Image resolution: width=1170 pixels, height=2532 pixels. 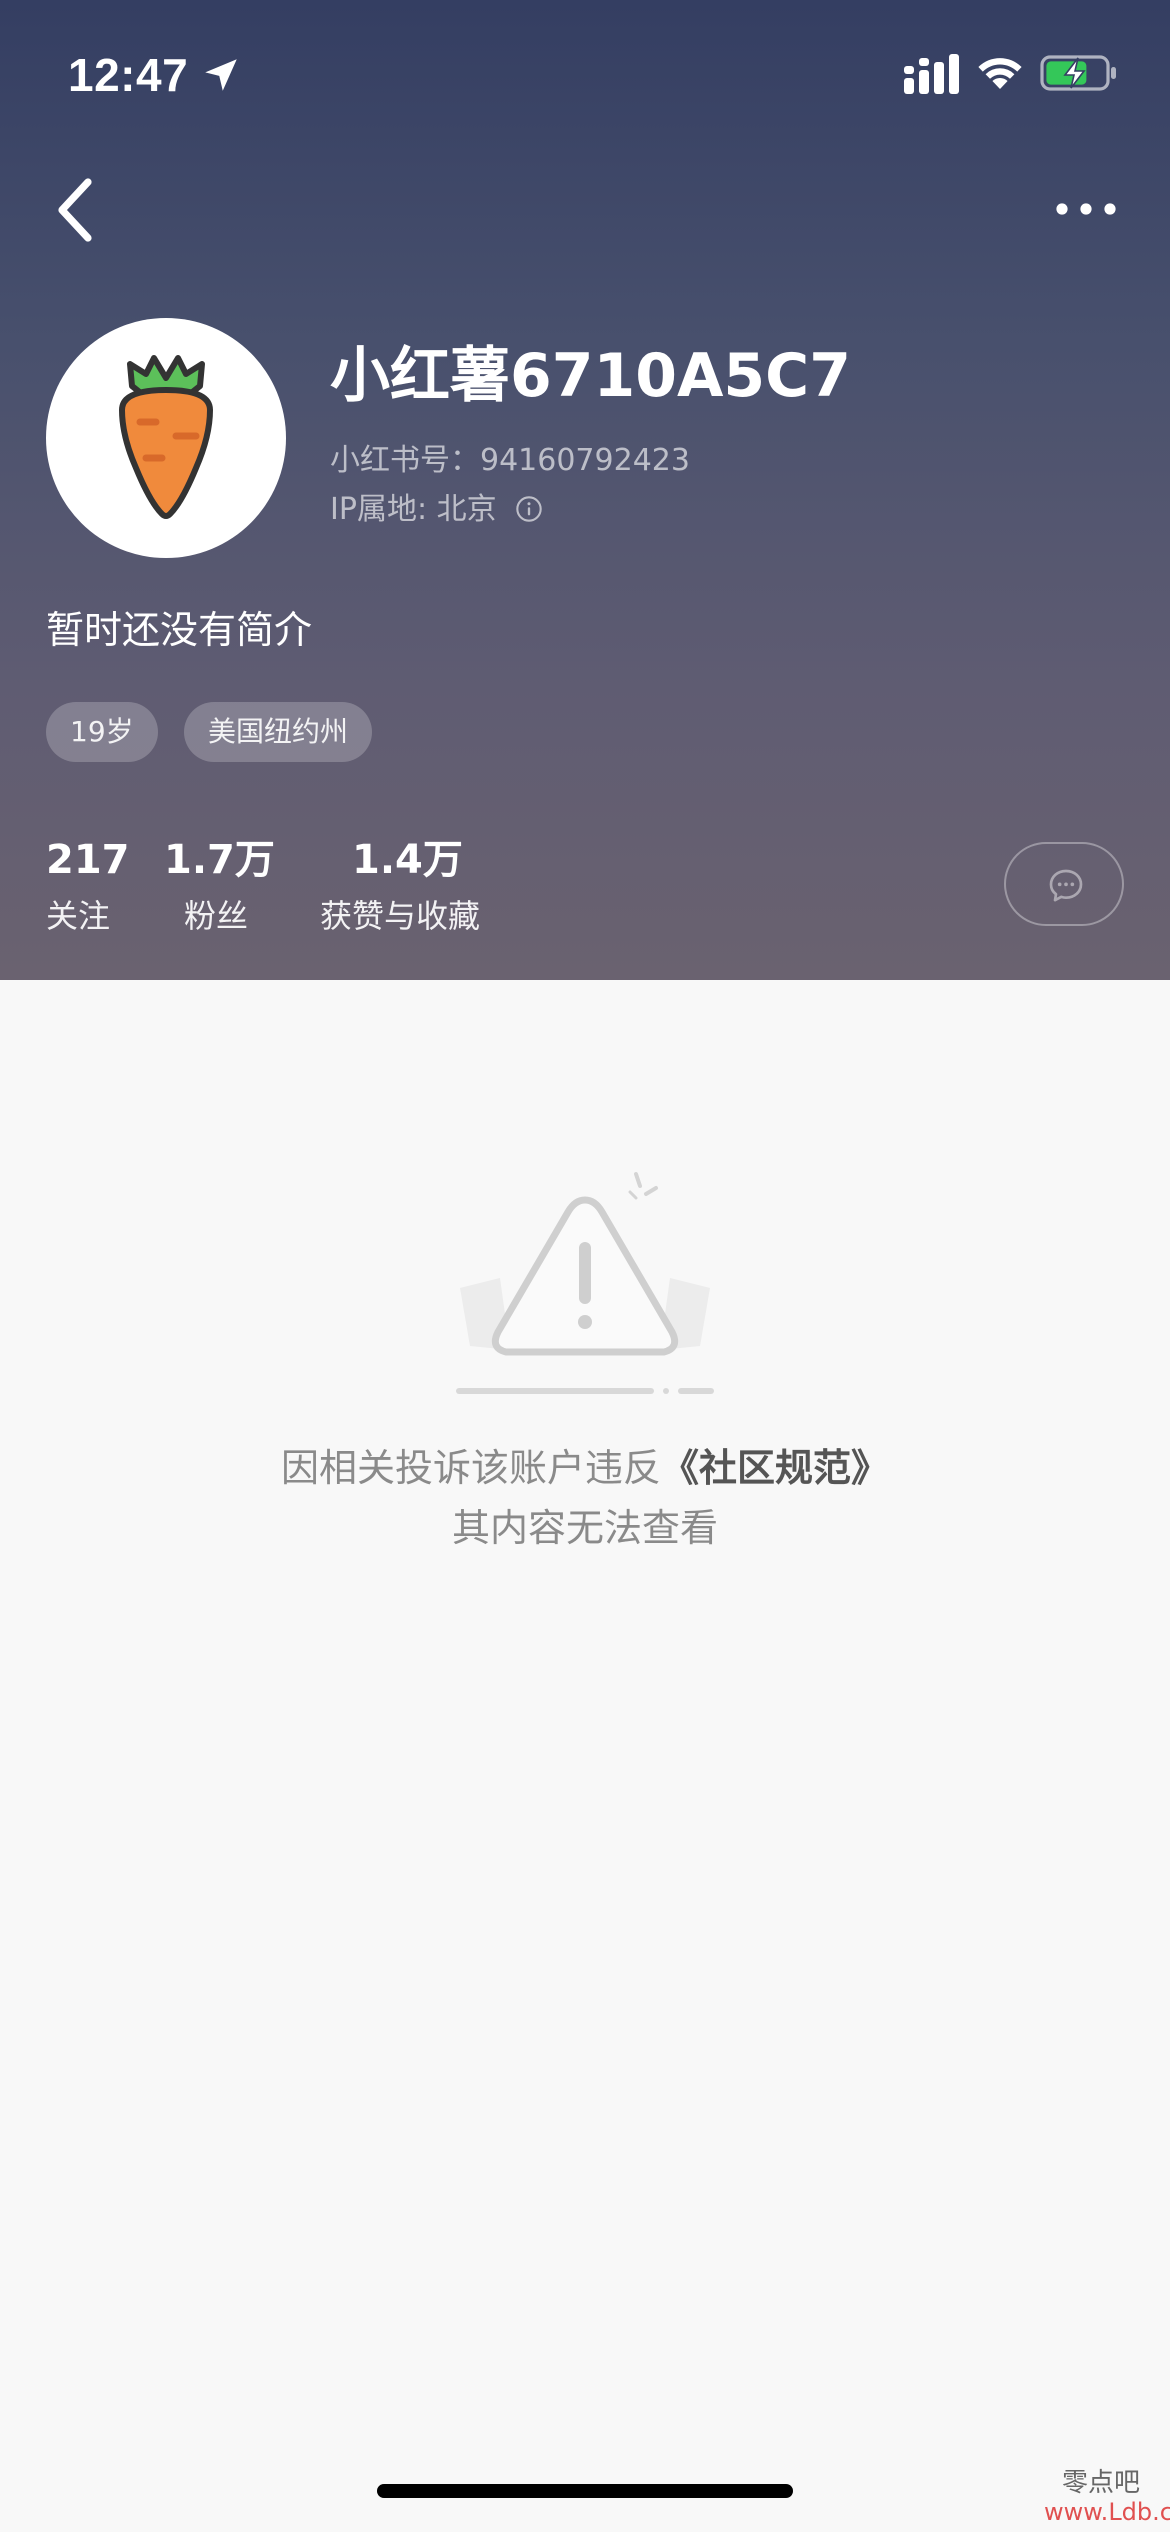 I want to click on likes-collects-count: 1.4万, so click(x=407, y=860).